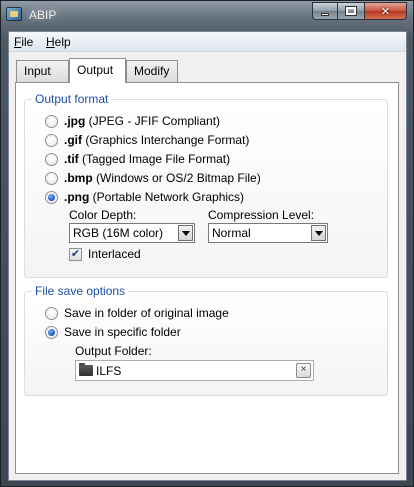 The height and width of the screenshot is (487, 414). I want to click on radio-tif, so click(51, 159).